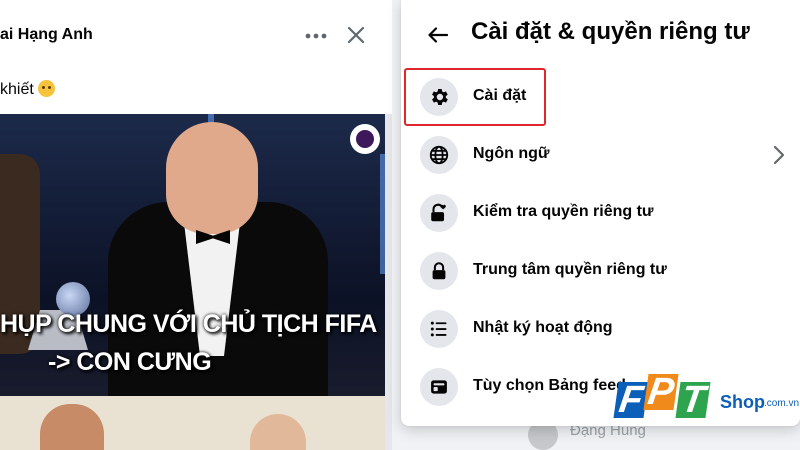  Describe the element at coordinates (439, 213) in the screenshot. I see `lock-heart-icon` at that location.